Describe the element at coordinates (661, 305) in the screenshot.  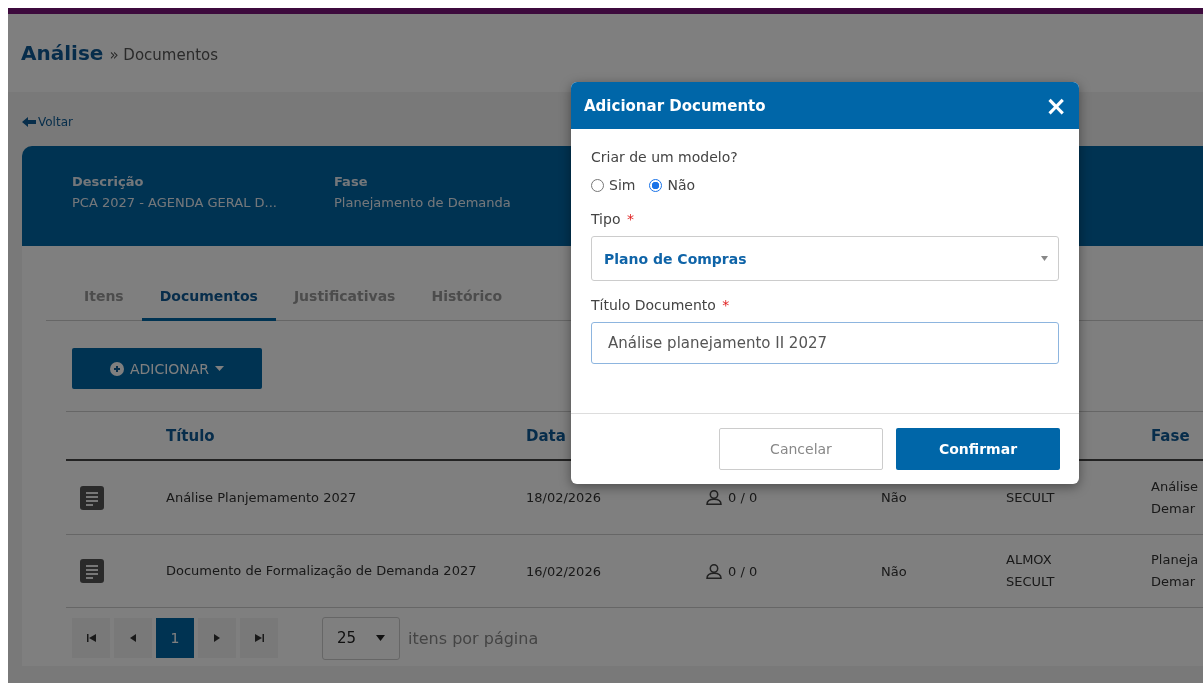
I see `field-label: Título Documento *` at that location.